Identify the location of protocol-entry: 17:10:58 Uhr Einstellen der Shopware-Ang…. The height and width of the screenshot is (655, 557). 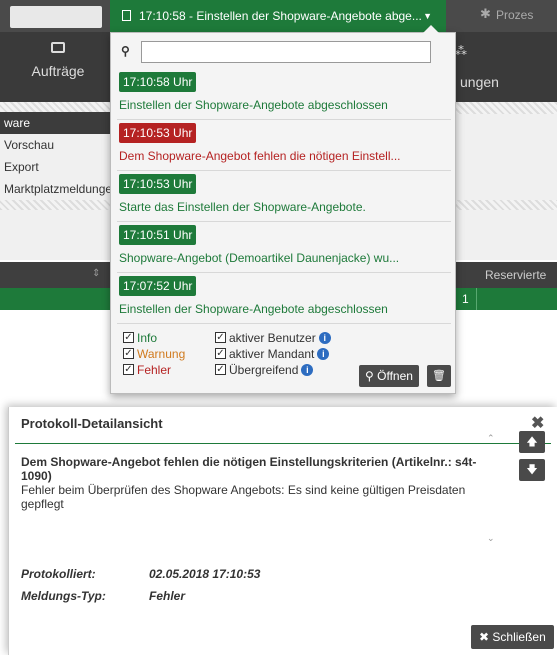
(284, 94).